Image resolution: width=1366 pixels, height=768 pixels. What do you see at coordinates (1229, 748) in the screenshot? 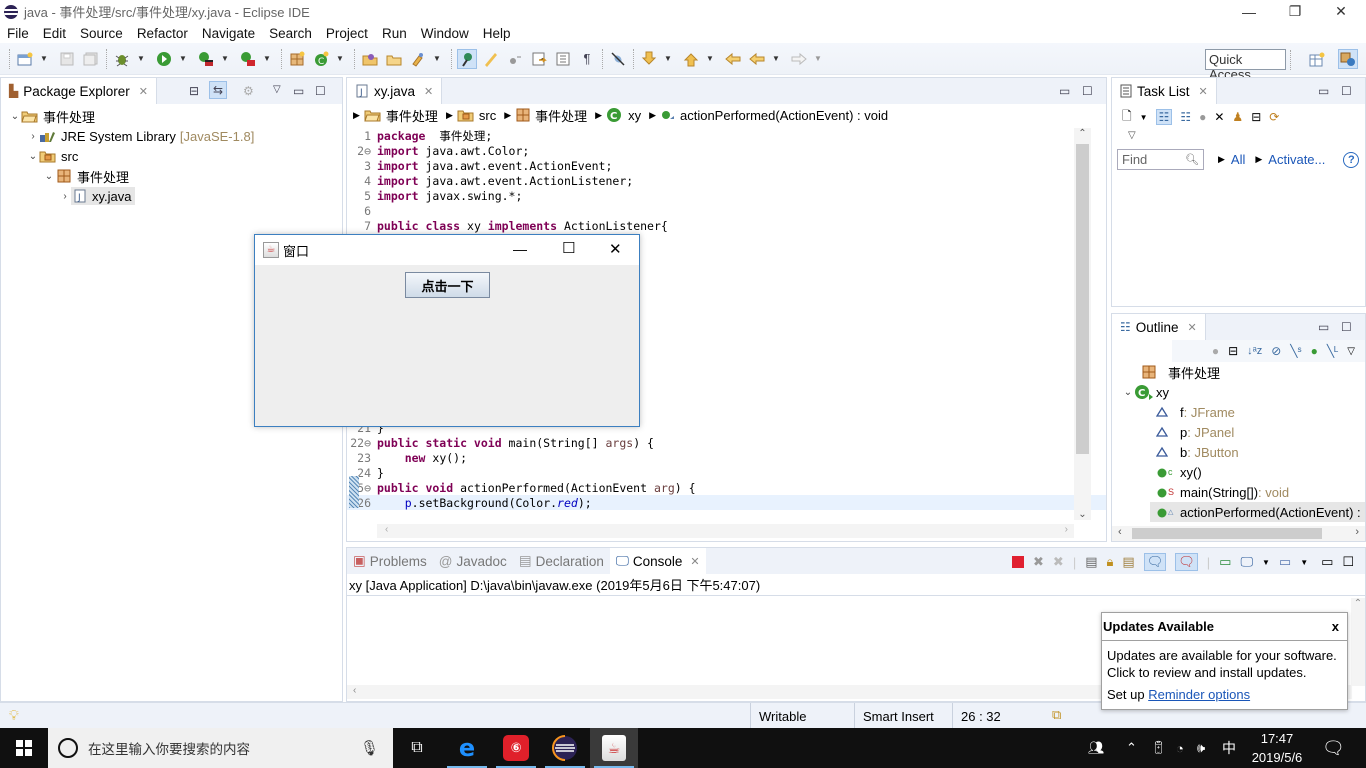
I see `ime-indicator: 中` at bounding box center [1229, 748].